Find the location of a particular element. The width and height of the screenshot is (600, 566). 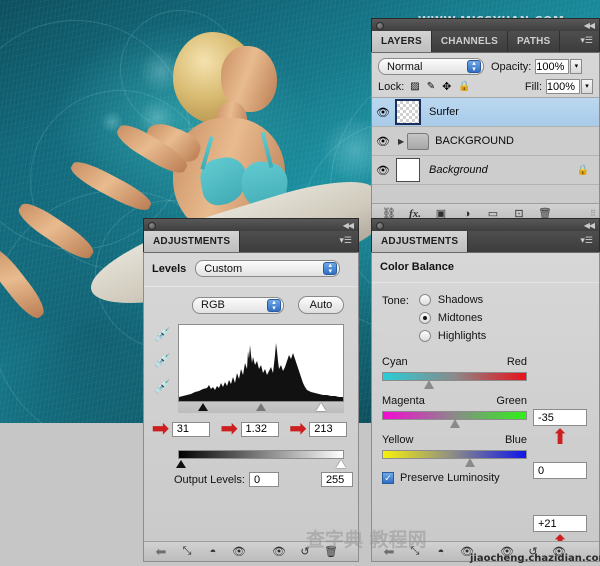

levels-midtone-slider is located at coordinates (261, 407).